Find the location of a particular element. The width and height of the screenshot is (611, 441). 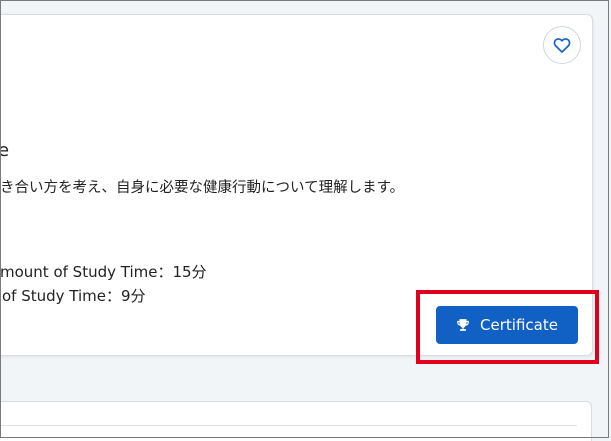

completed-study-time: of Study Time：9分 is located at coordinates (74, 296).